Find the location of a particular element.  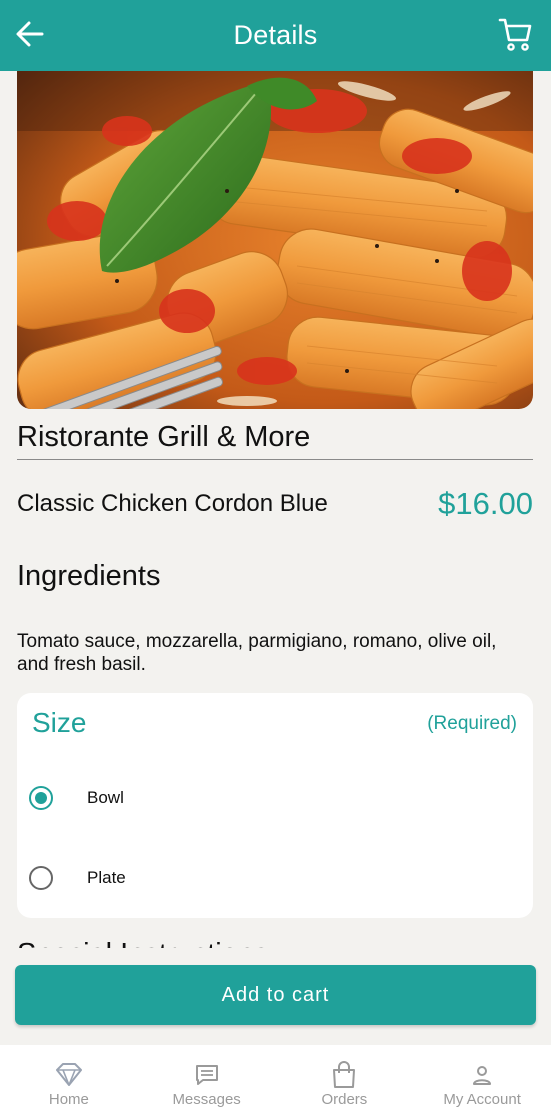

message-icon is located at coordinates (207, 1075).